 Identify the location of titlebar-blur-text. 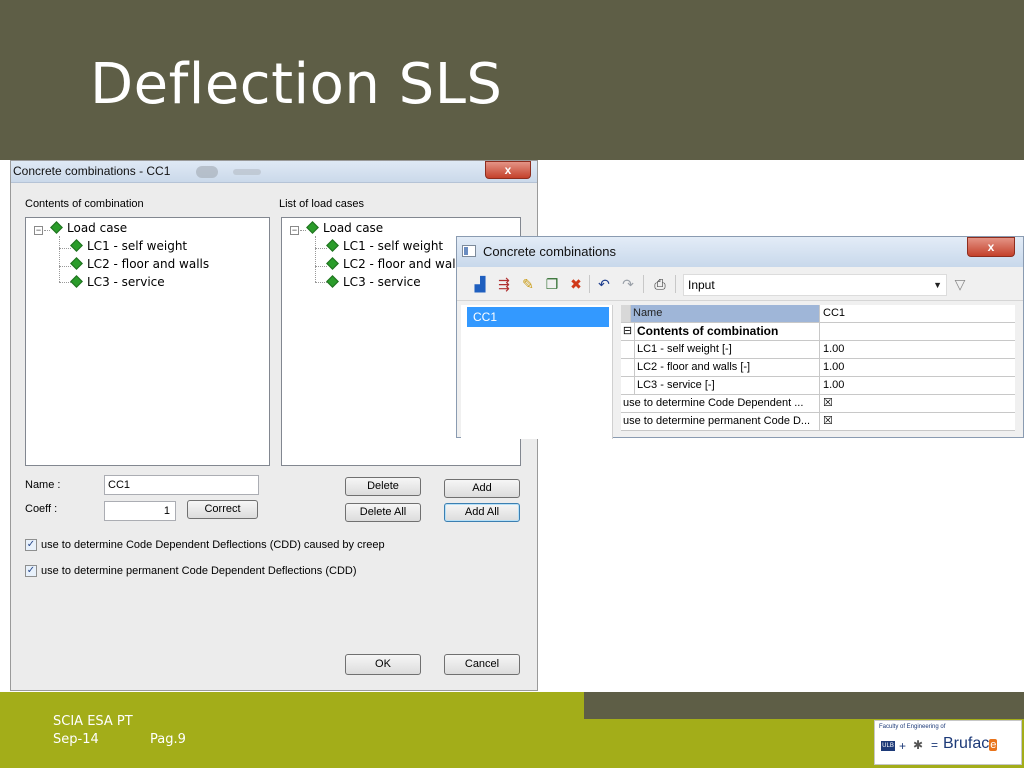
(247, 172).